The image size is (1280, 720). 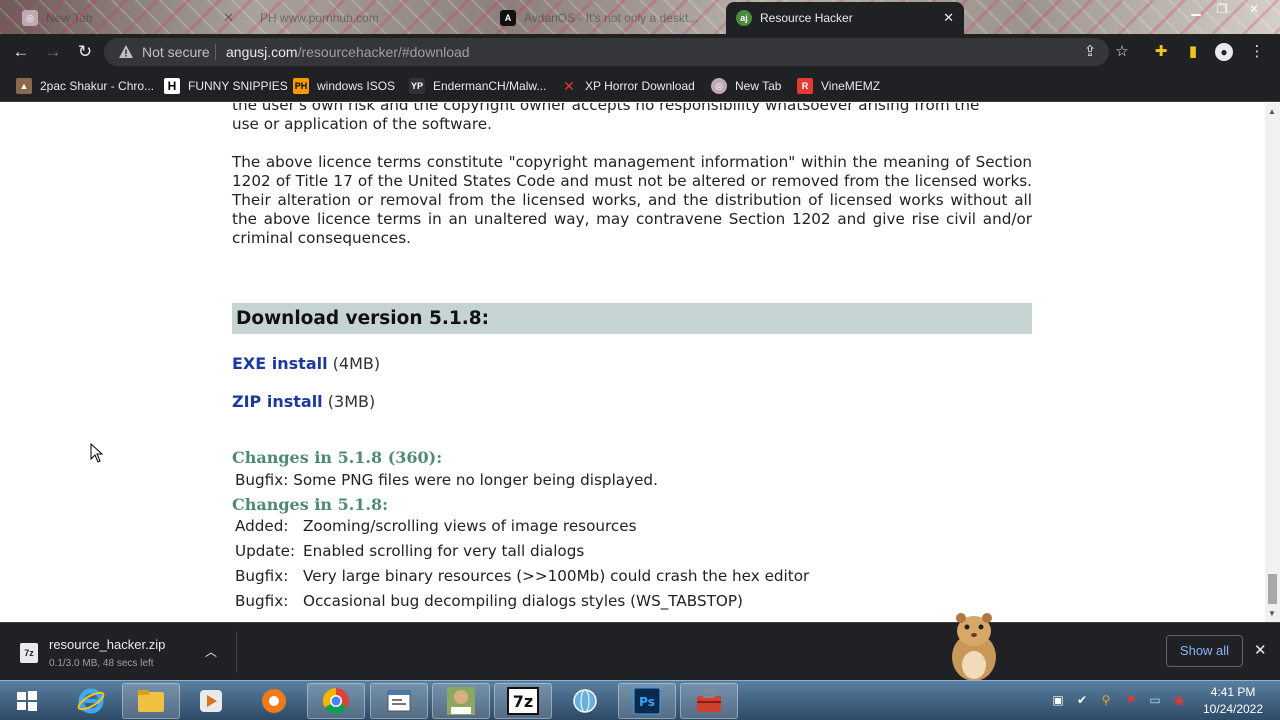 I want to click on taskbar-internet-explorer, so click(x=91, y=701).